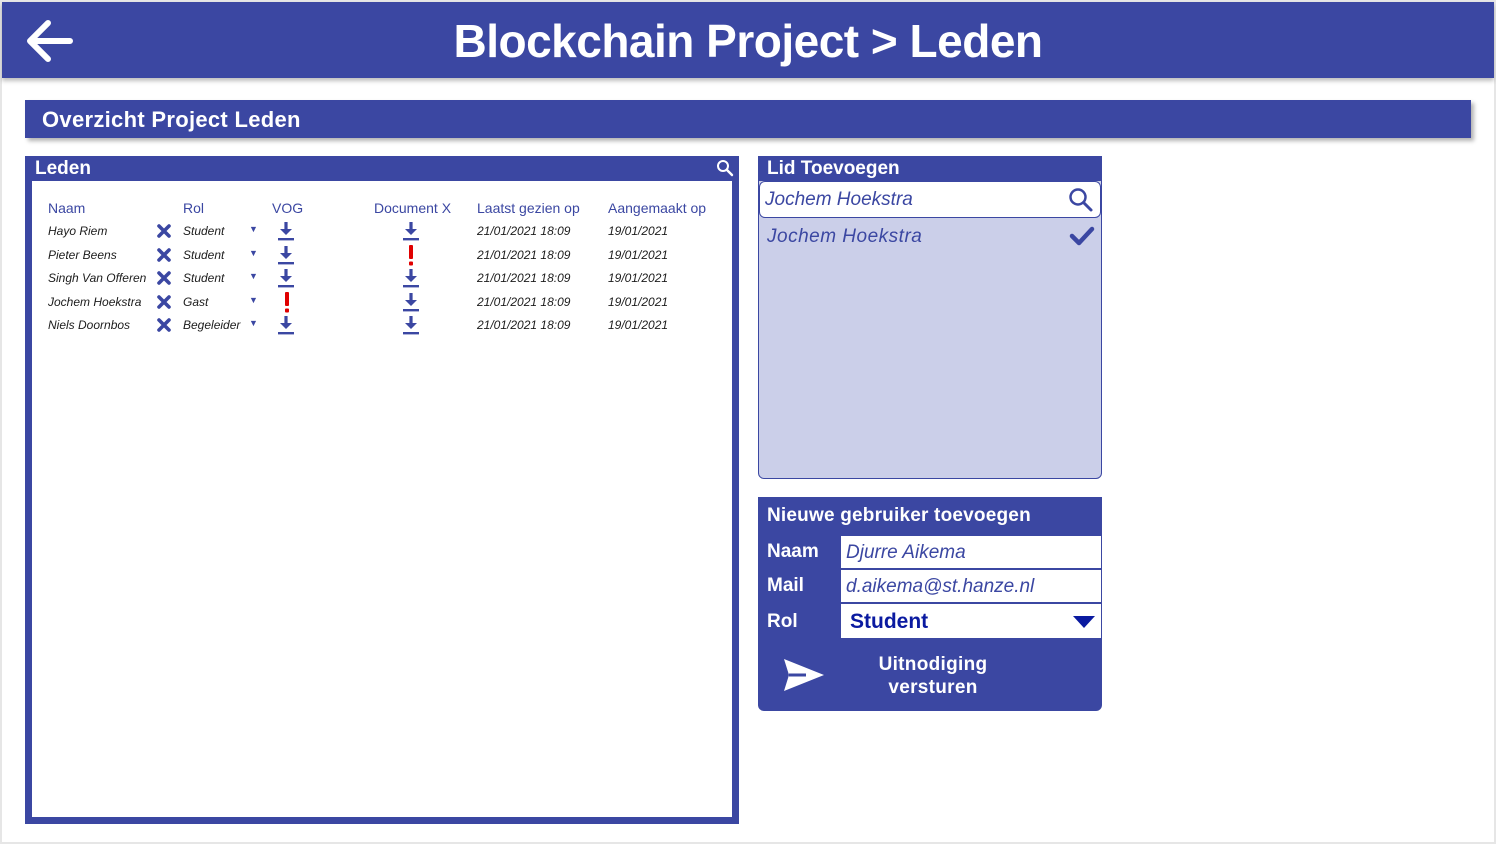  I want to click on add-member-header: Lid Toevoegen, so click(930, 168).